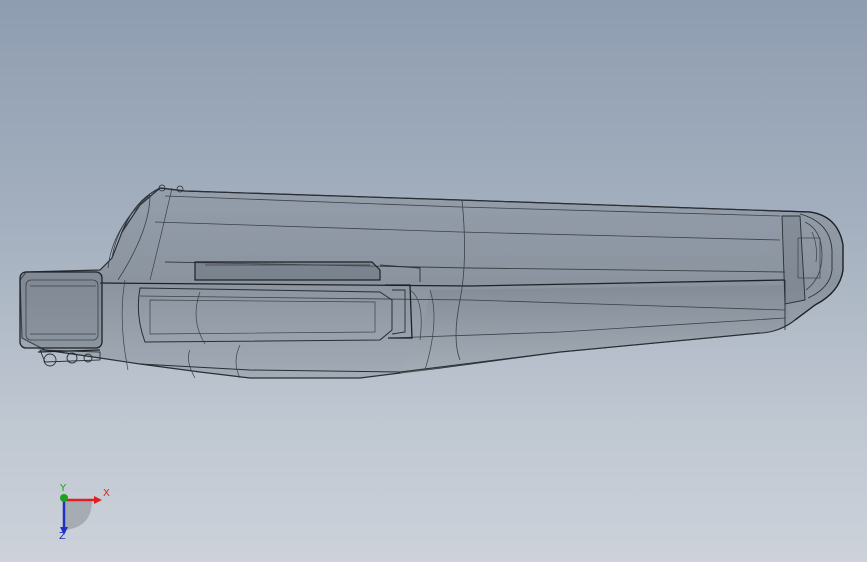 This screenshot has width=867, height=562. Describe the element at coordinates (64, 498) in the screenshot. I see `y-axis-dot` at that location.